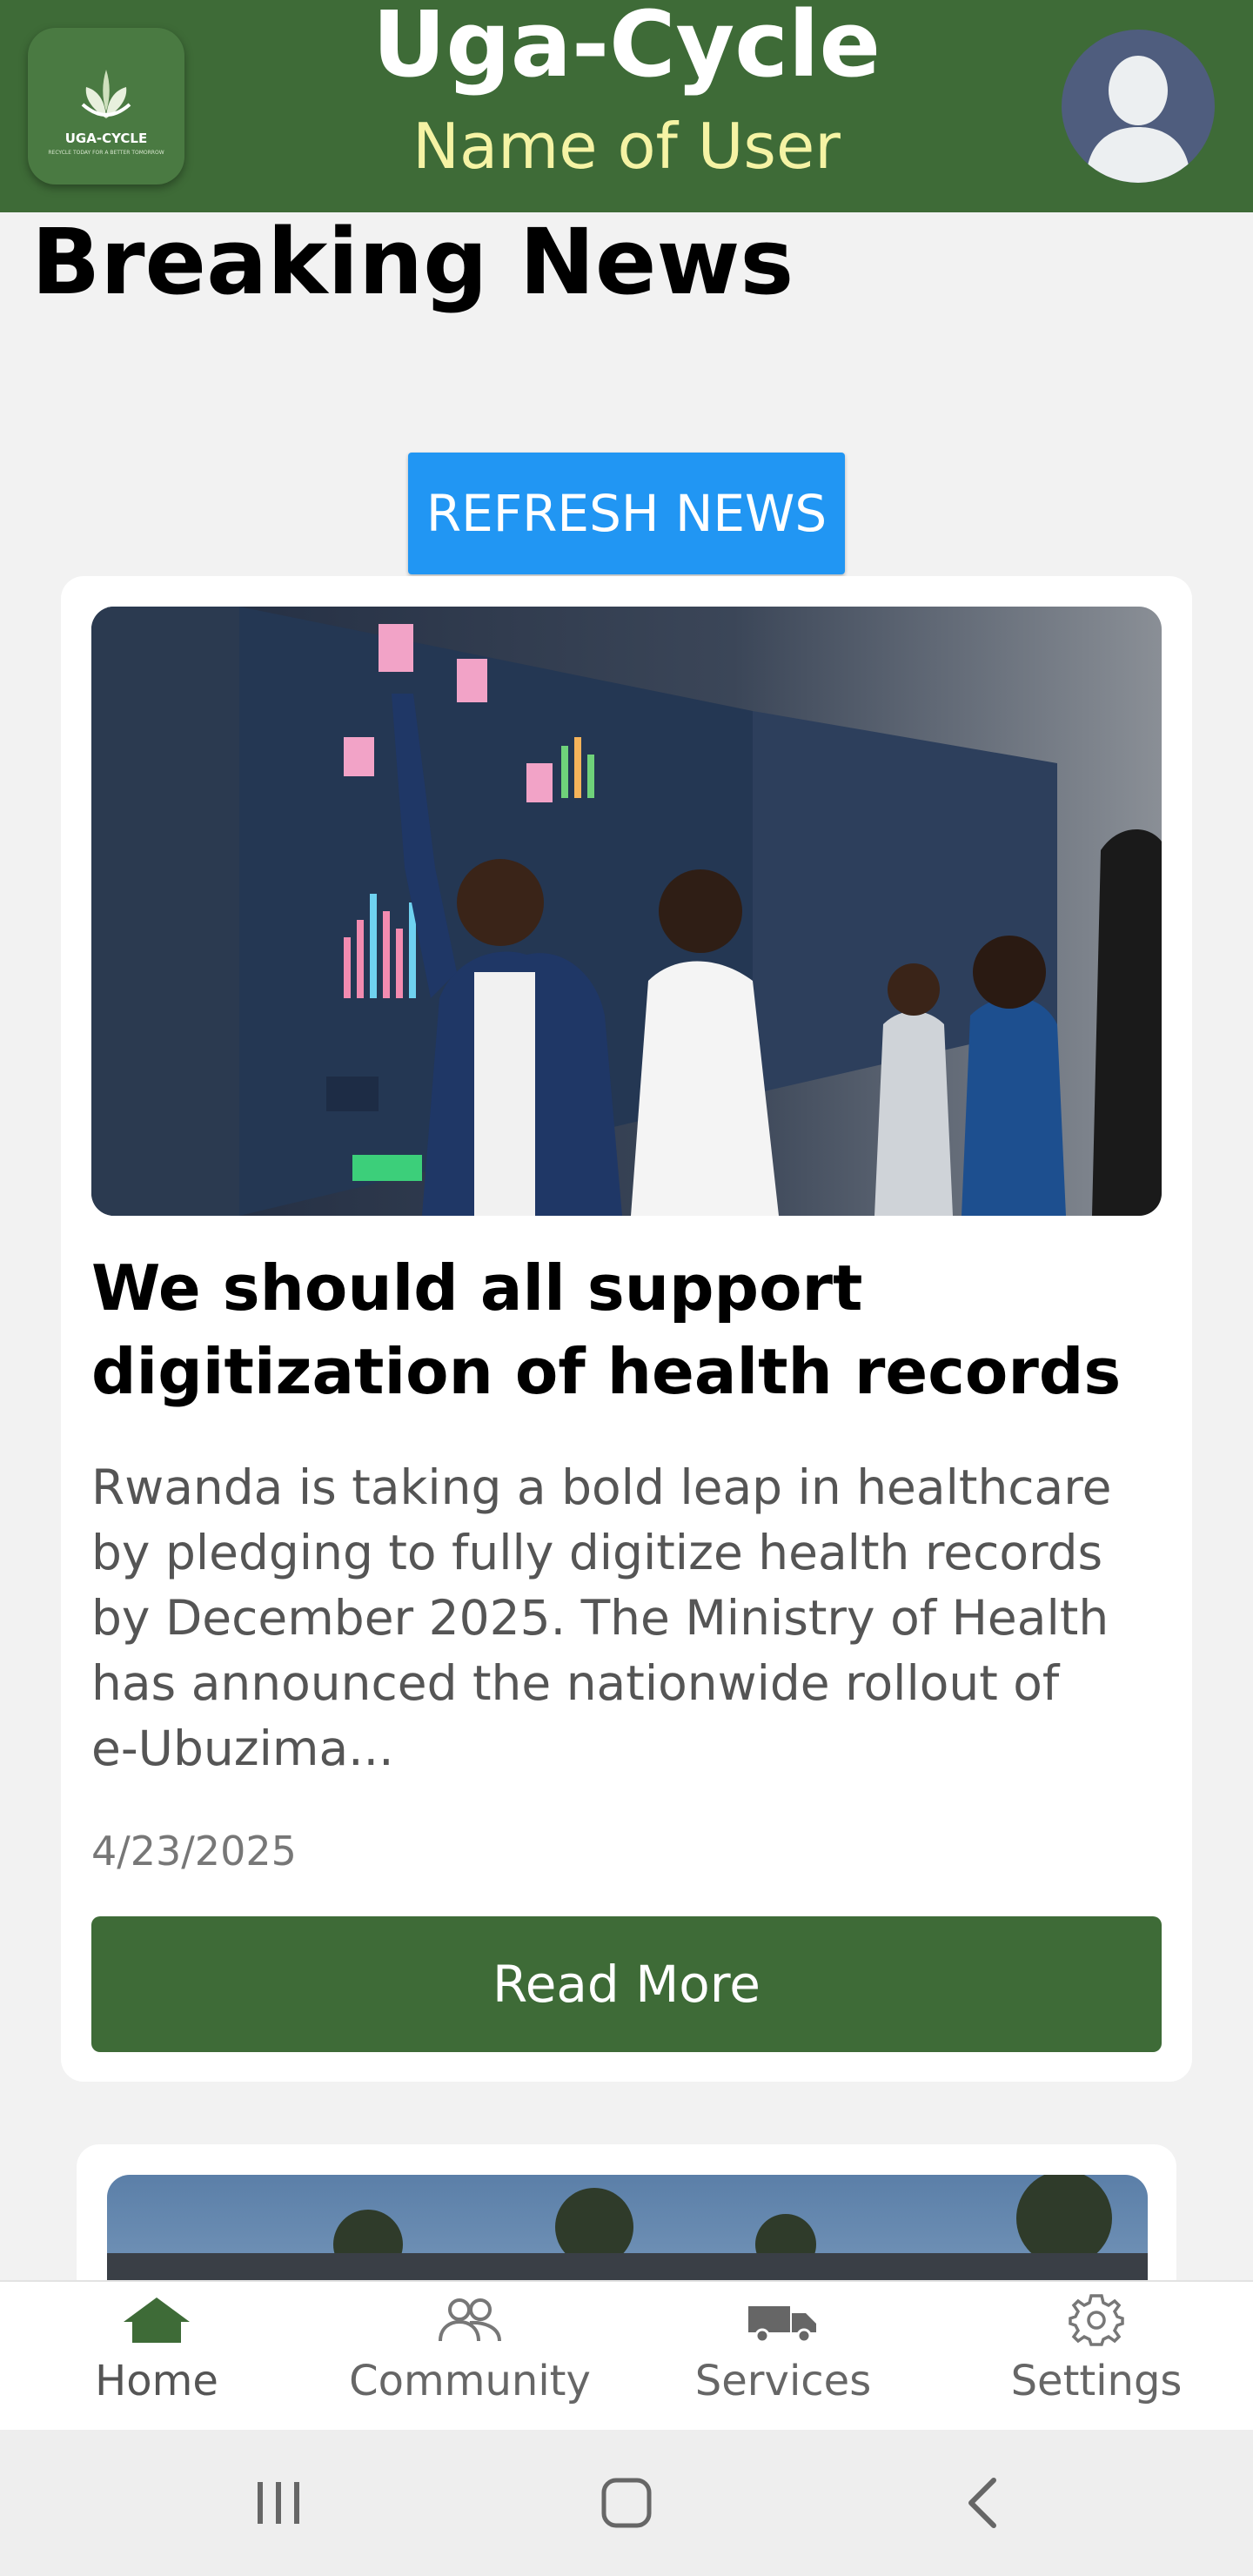 This screenshot has height=2576, width=1253. I want to click on recent-apps-icon, so click(278, 2503).